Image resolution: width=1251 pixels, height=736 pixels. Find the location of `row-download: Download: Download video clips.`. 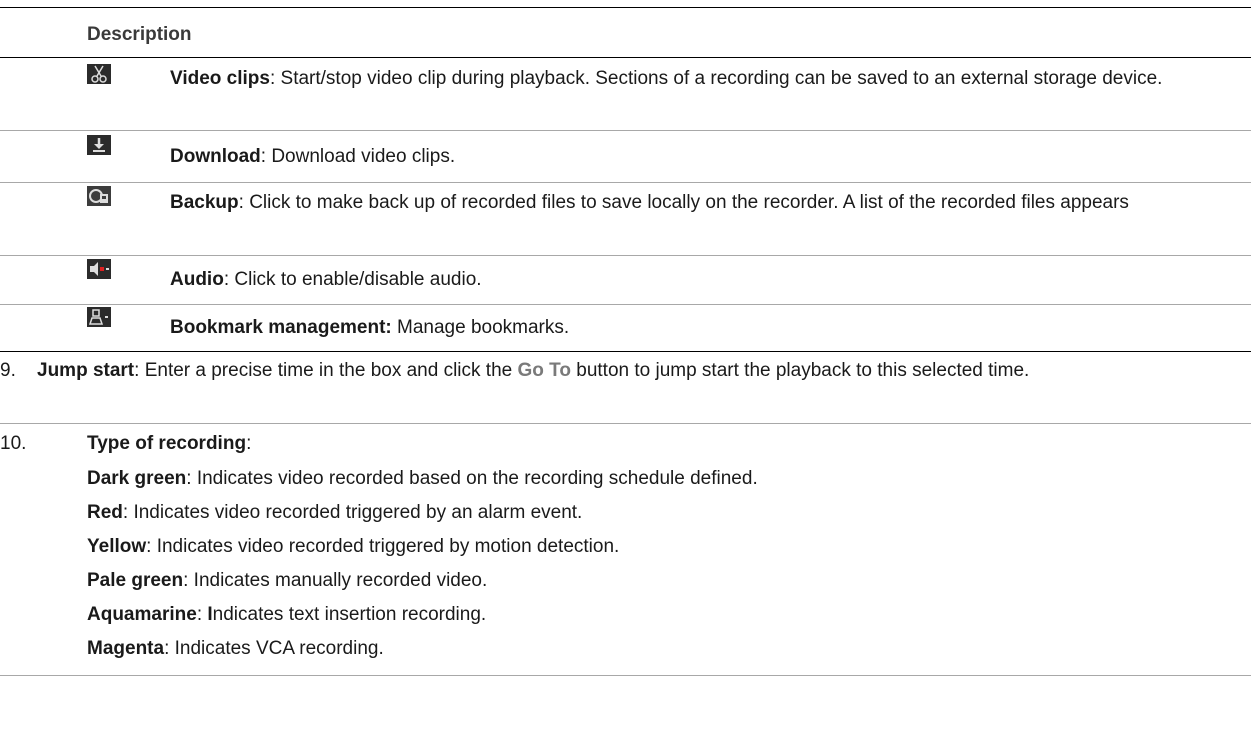

row-download: Download: Download video clips. is located at coordinates (700, 156).